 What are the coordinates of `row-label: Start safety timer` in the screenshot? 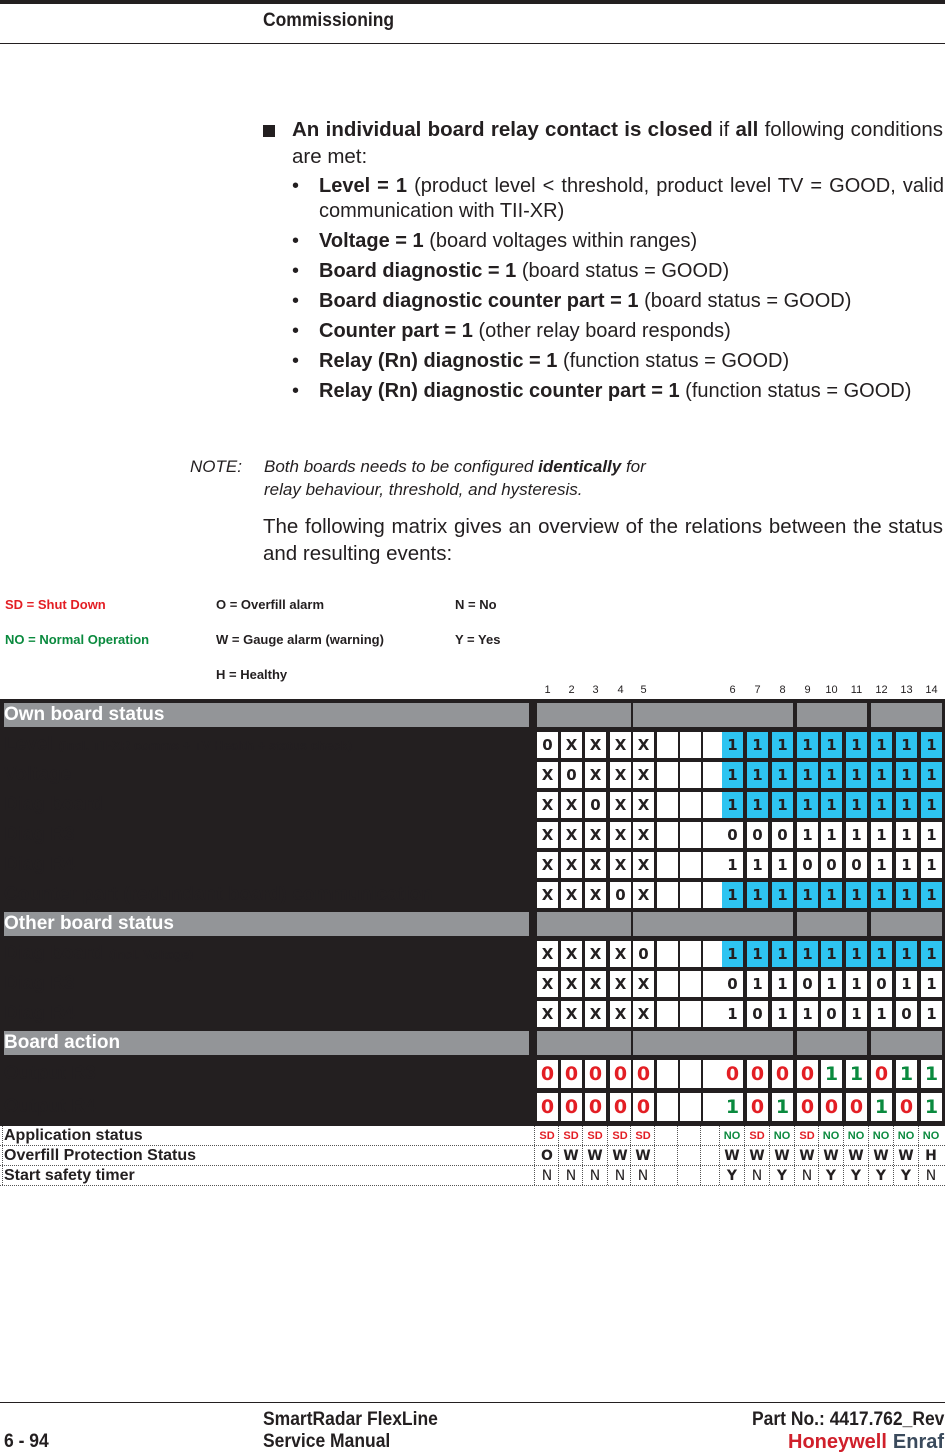 It's located at (69, 1175).